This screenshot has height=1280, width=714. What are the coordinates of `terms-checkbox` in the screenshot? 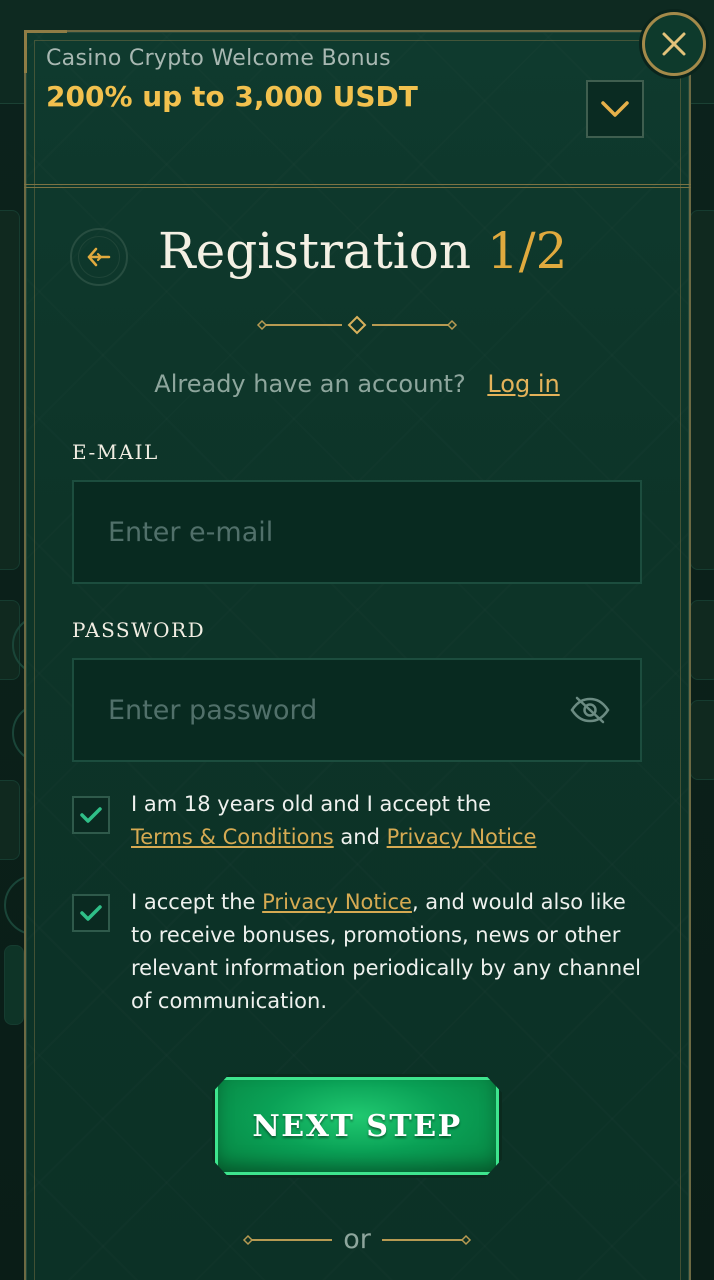 It's located at (91, 815).